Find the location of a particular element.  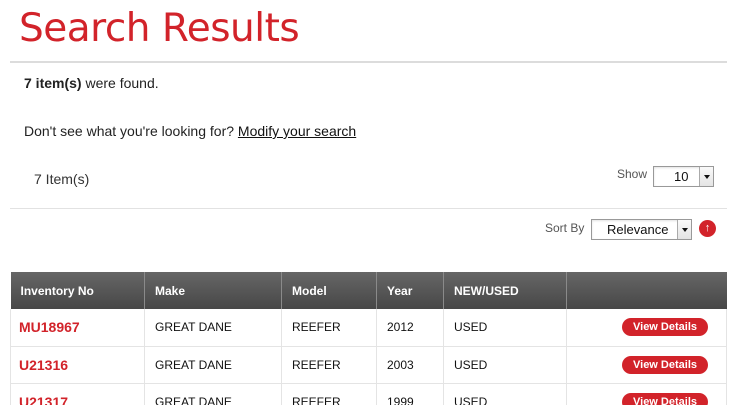

inventory-link: U21317 is located at coordinates (43, 399).